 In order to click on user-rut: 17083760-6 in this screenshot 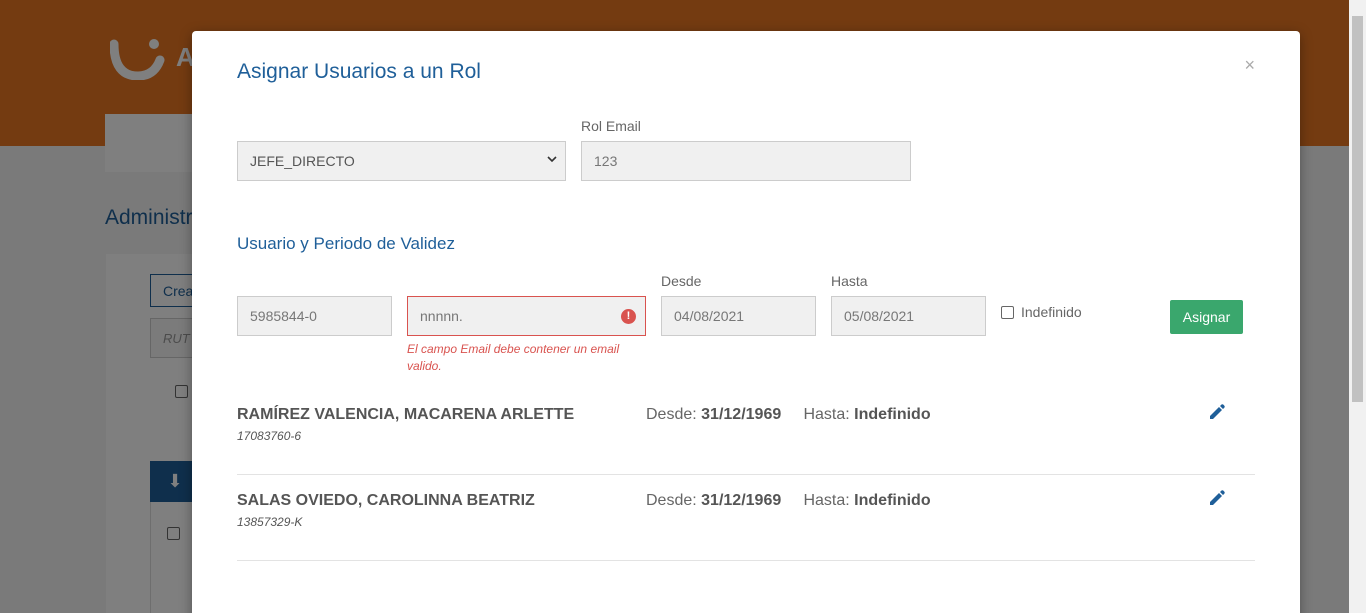, I will do `click(269, 436)`.